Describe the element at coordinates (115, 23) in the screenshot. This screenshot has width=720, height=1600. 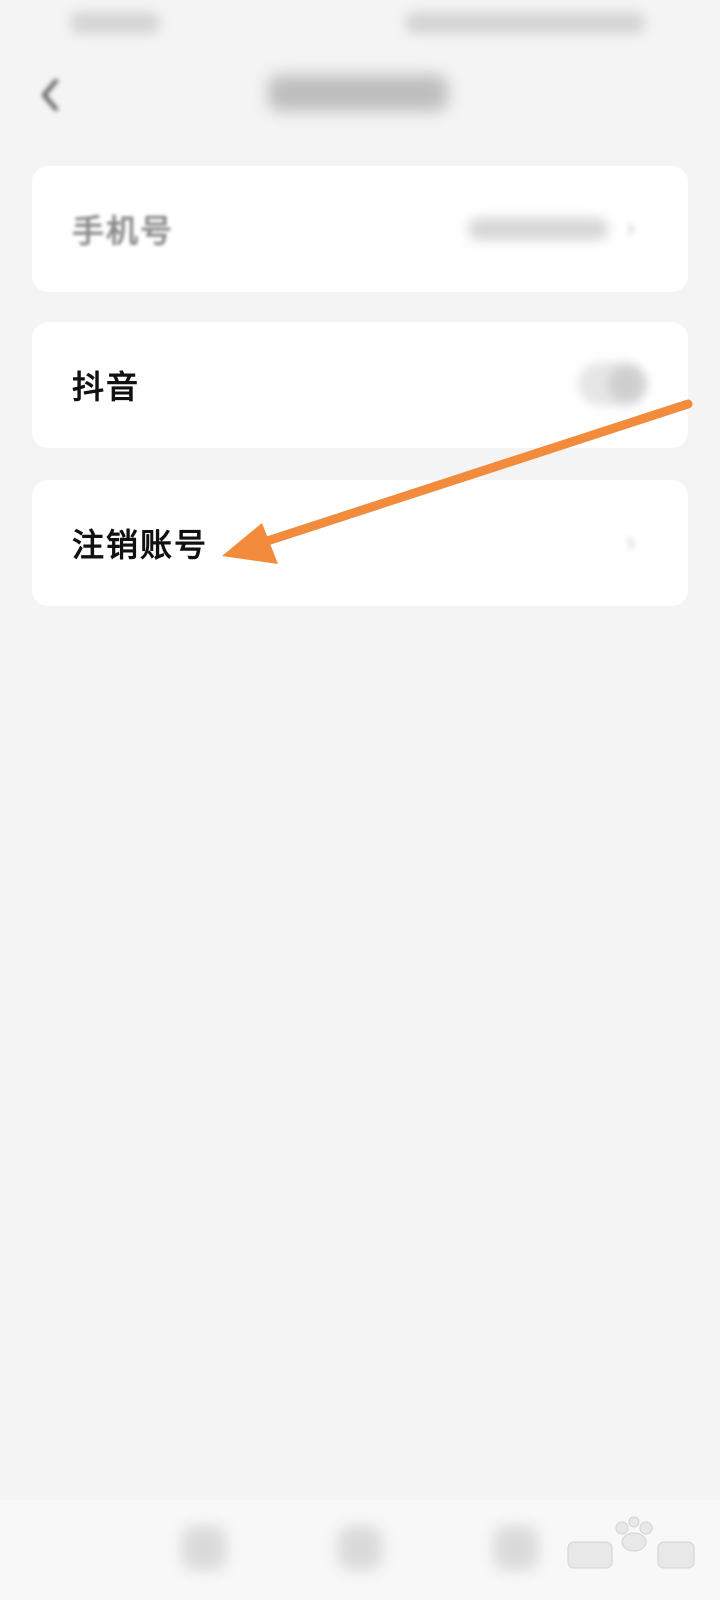
I see `status-time-blur` at that location.